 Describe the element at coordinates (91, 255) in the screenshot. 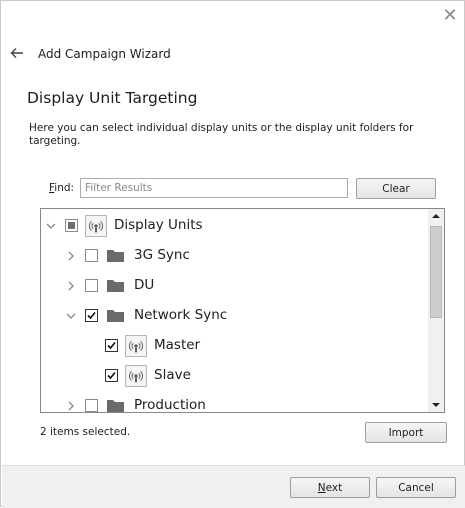

I see `tree-checkbox-3g-sync` at that location.